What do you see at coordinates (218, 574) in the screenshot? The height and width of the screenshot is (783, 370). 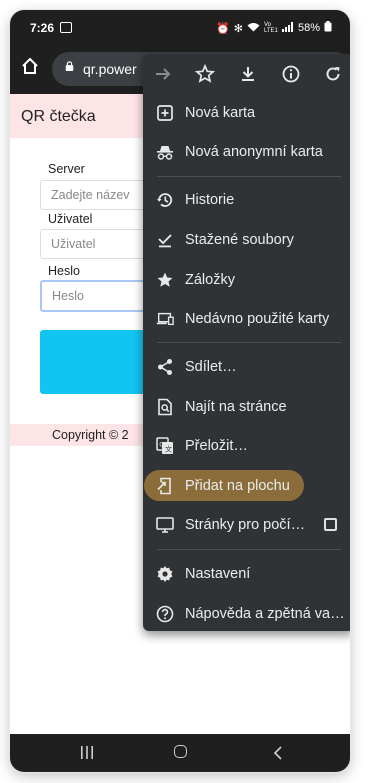 I see `menu-item-label: Nastavení` at bounding box center [218, 574].